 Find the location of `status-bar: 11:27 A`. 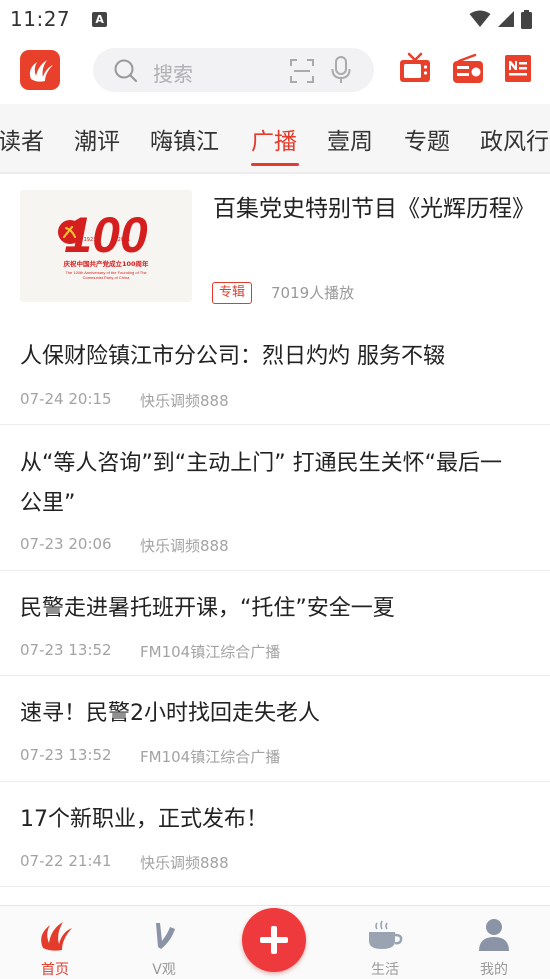

status-bar: 11:27 A is located at coordinates (275, 19).